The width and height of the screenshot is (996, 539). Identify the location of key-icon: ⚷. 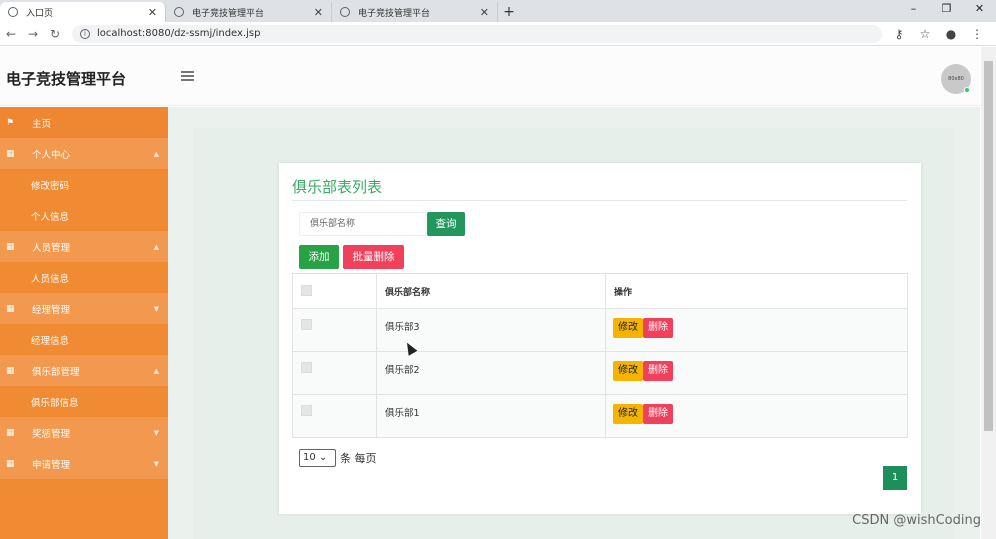
(899, 34).